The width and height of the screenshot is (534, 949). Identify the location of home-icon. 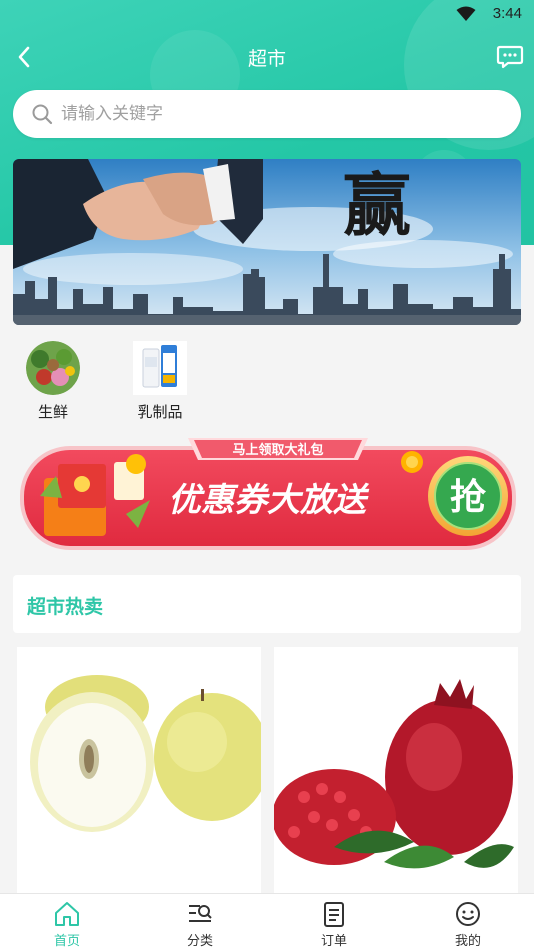
(67, 914).